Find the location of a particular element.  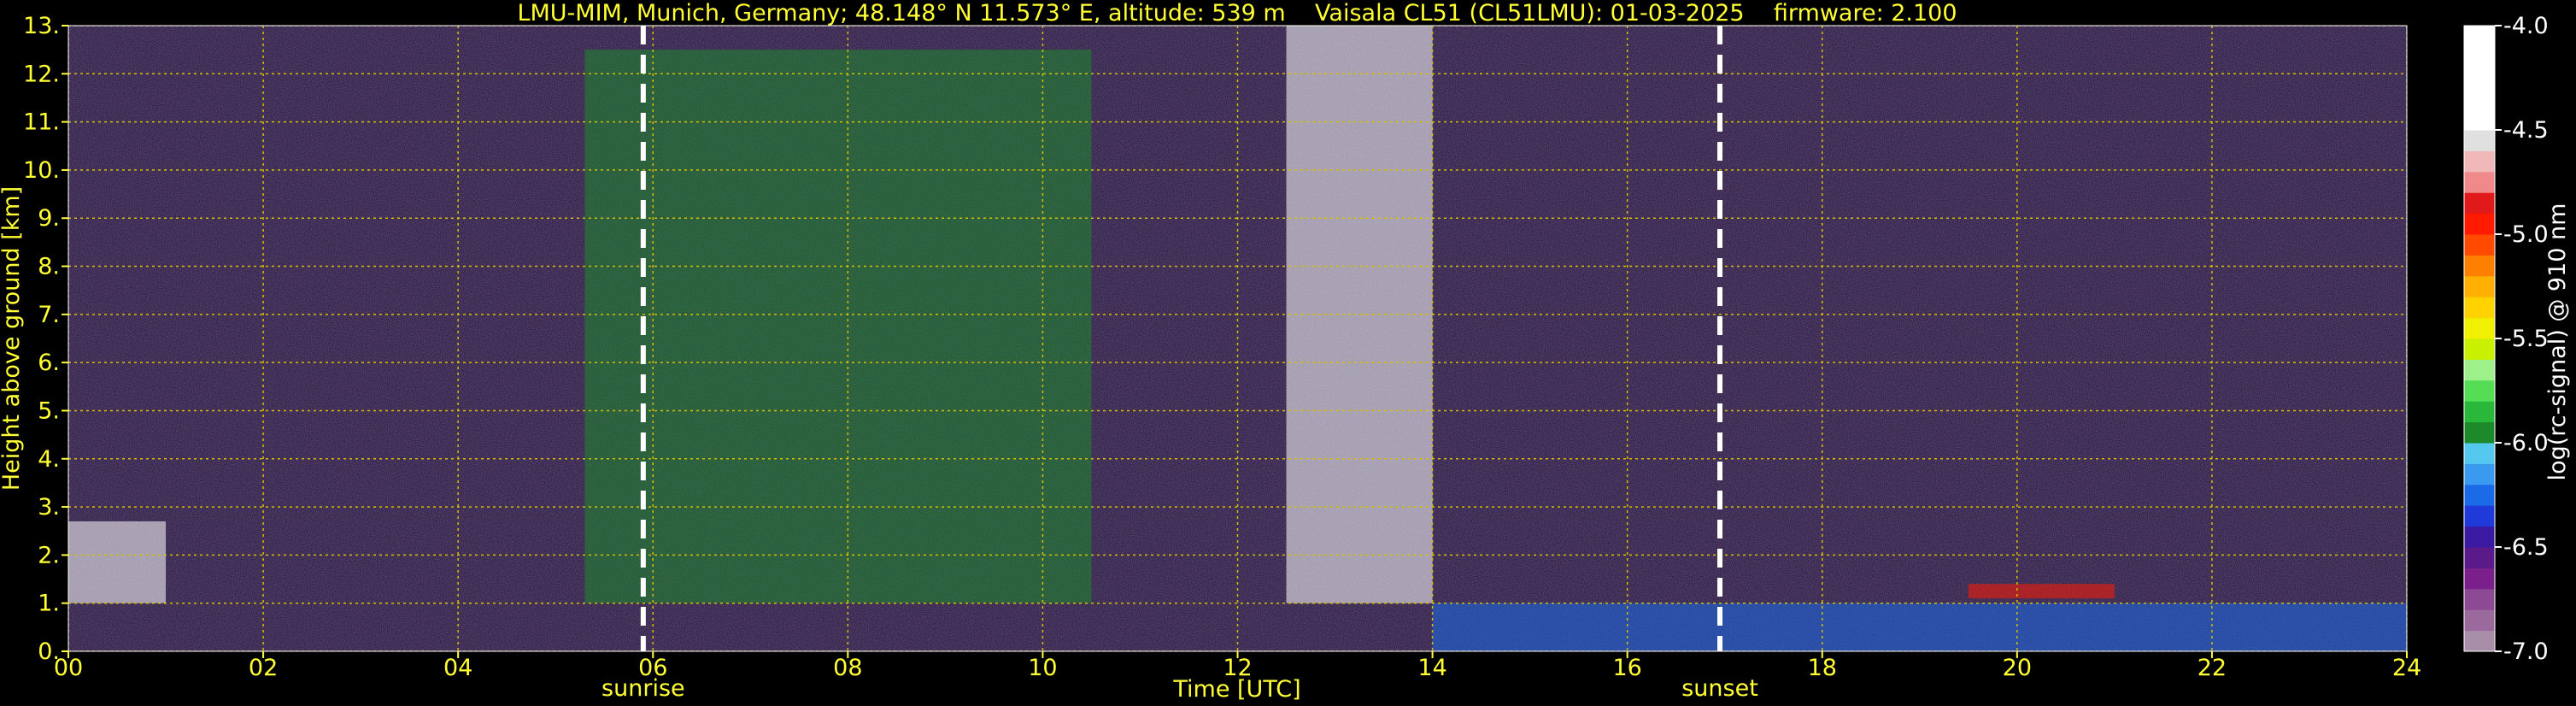

x-axis-label: Time [UTC] is located at coordinates (1236, 689).